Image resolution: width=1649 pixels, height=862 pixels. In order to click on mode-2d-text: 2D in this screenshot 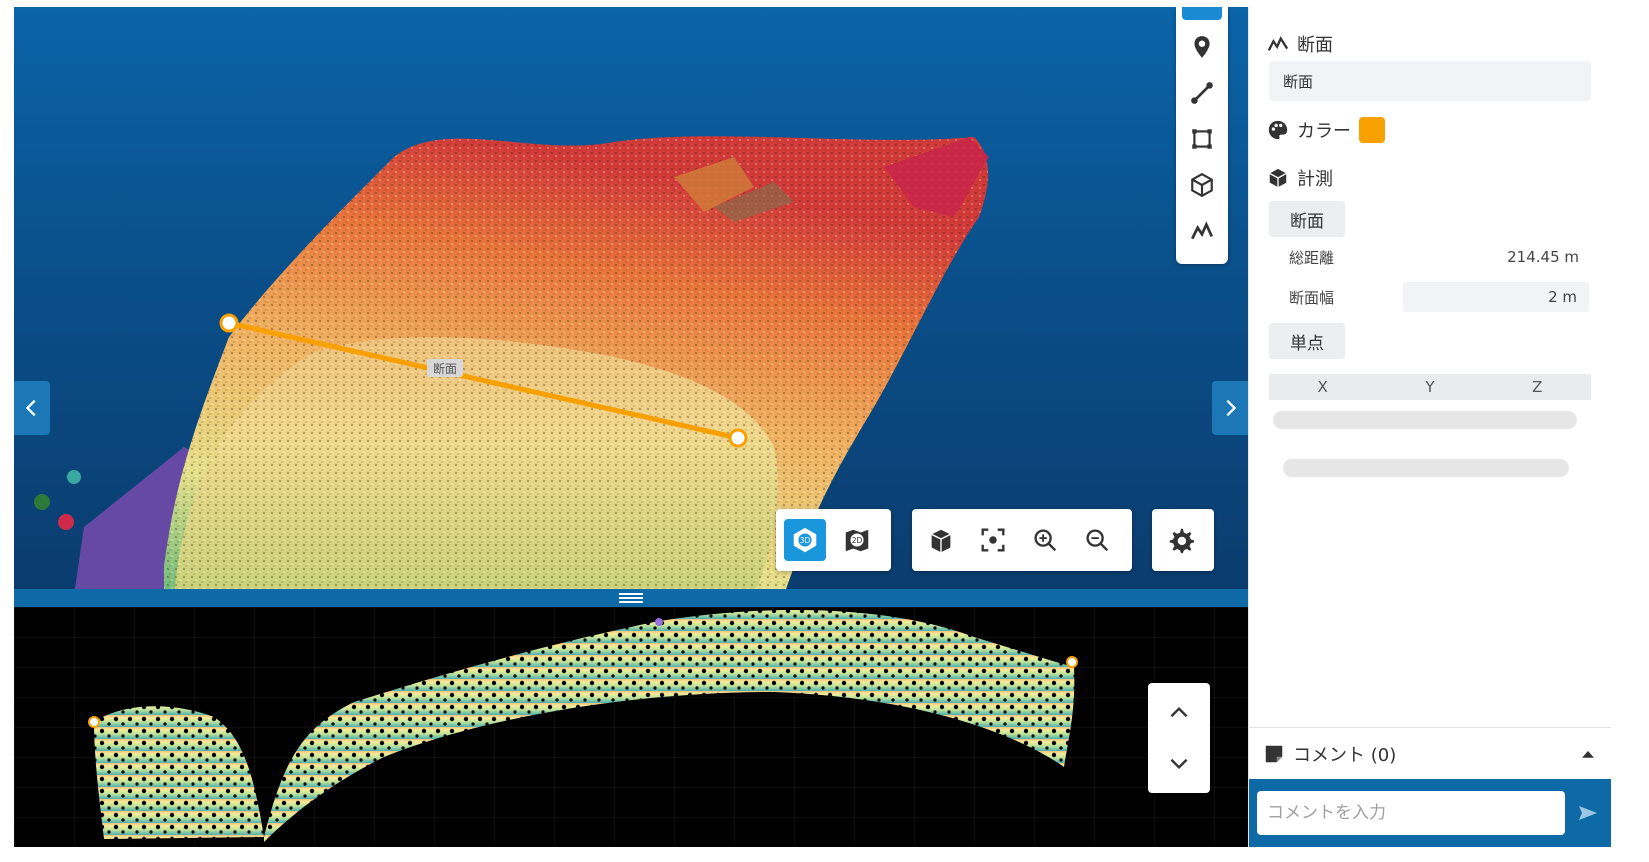, I will do `click(857, 540)`.